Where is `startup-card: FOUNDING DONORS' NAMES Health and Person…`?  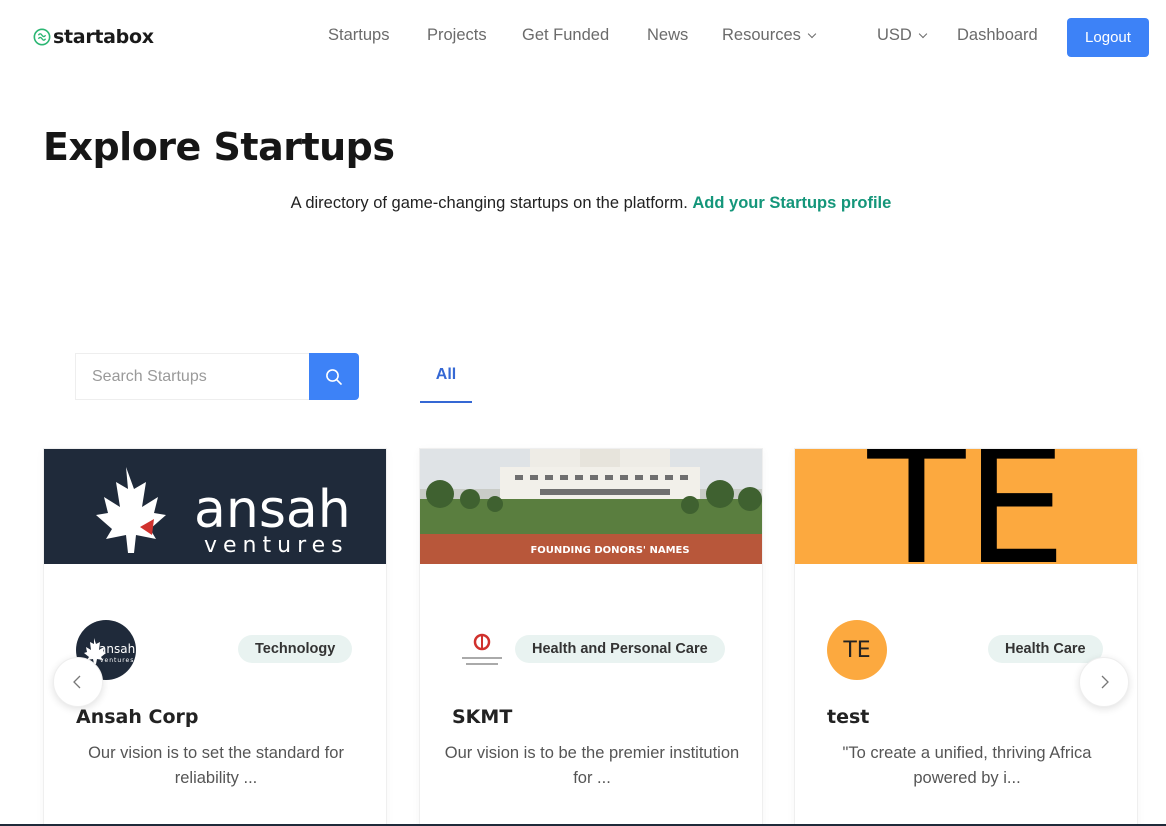 startup-card: FOUNDING DONORS' NAMES Health and Person… is located at coordinates (591, 637).